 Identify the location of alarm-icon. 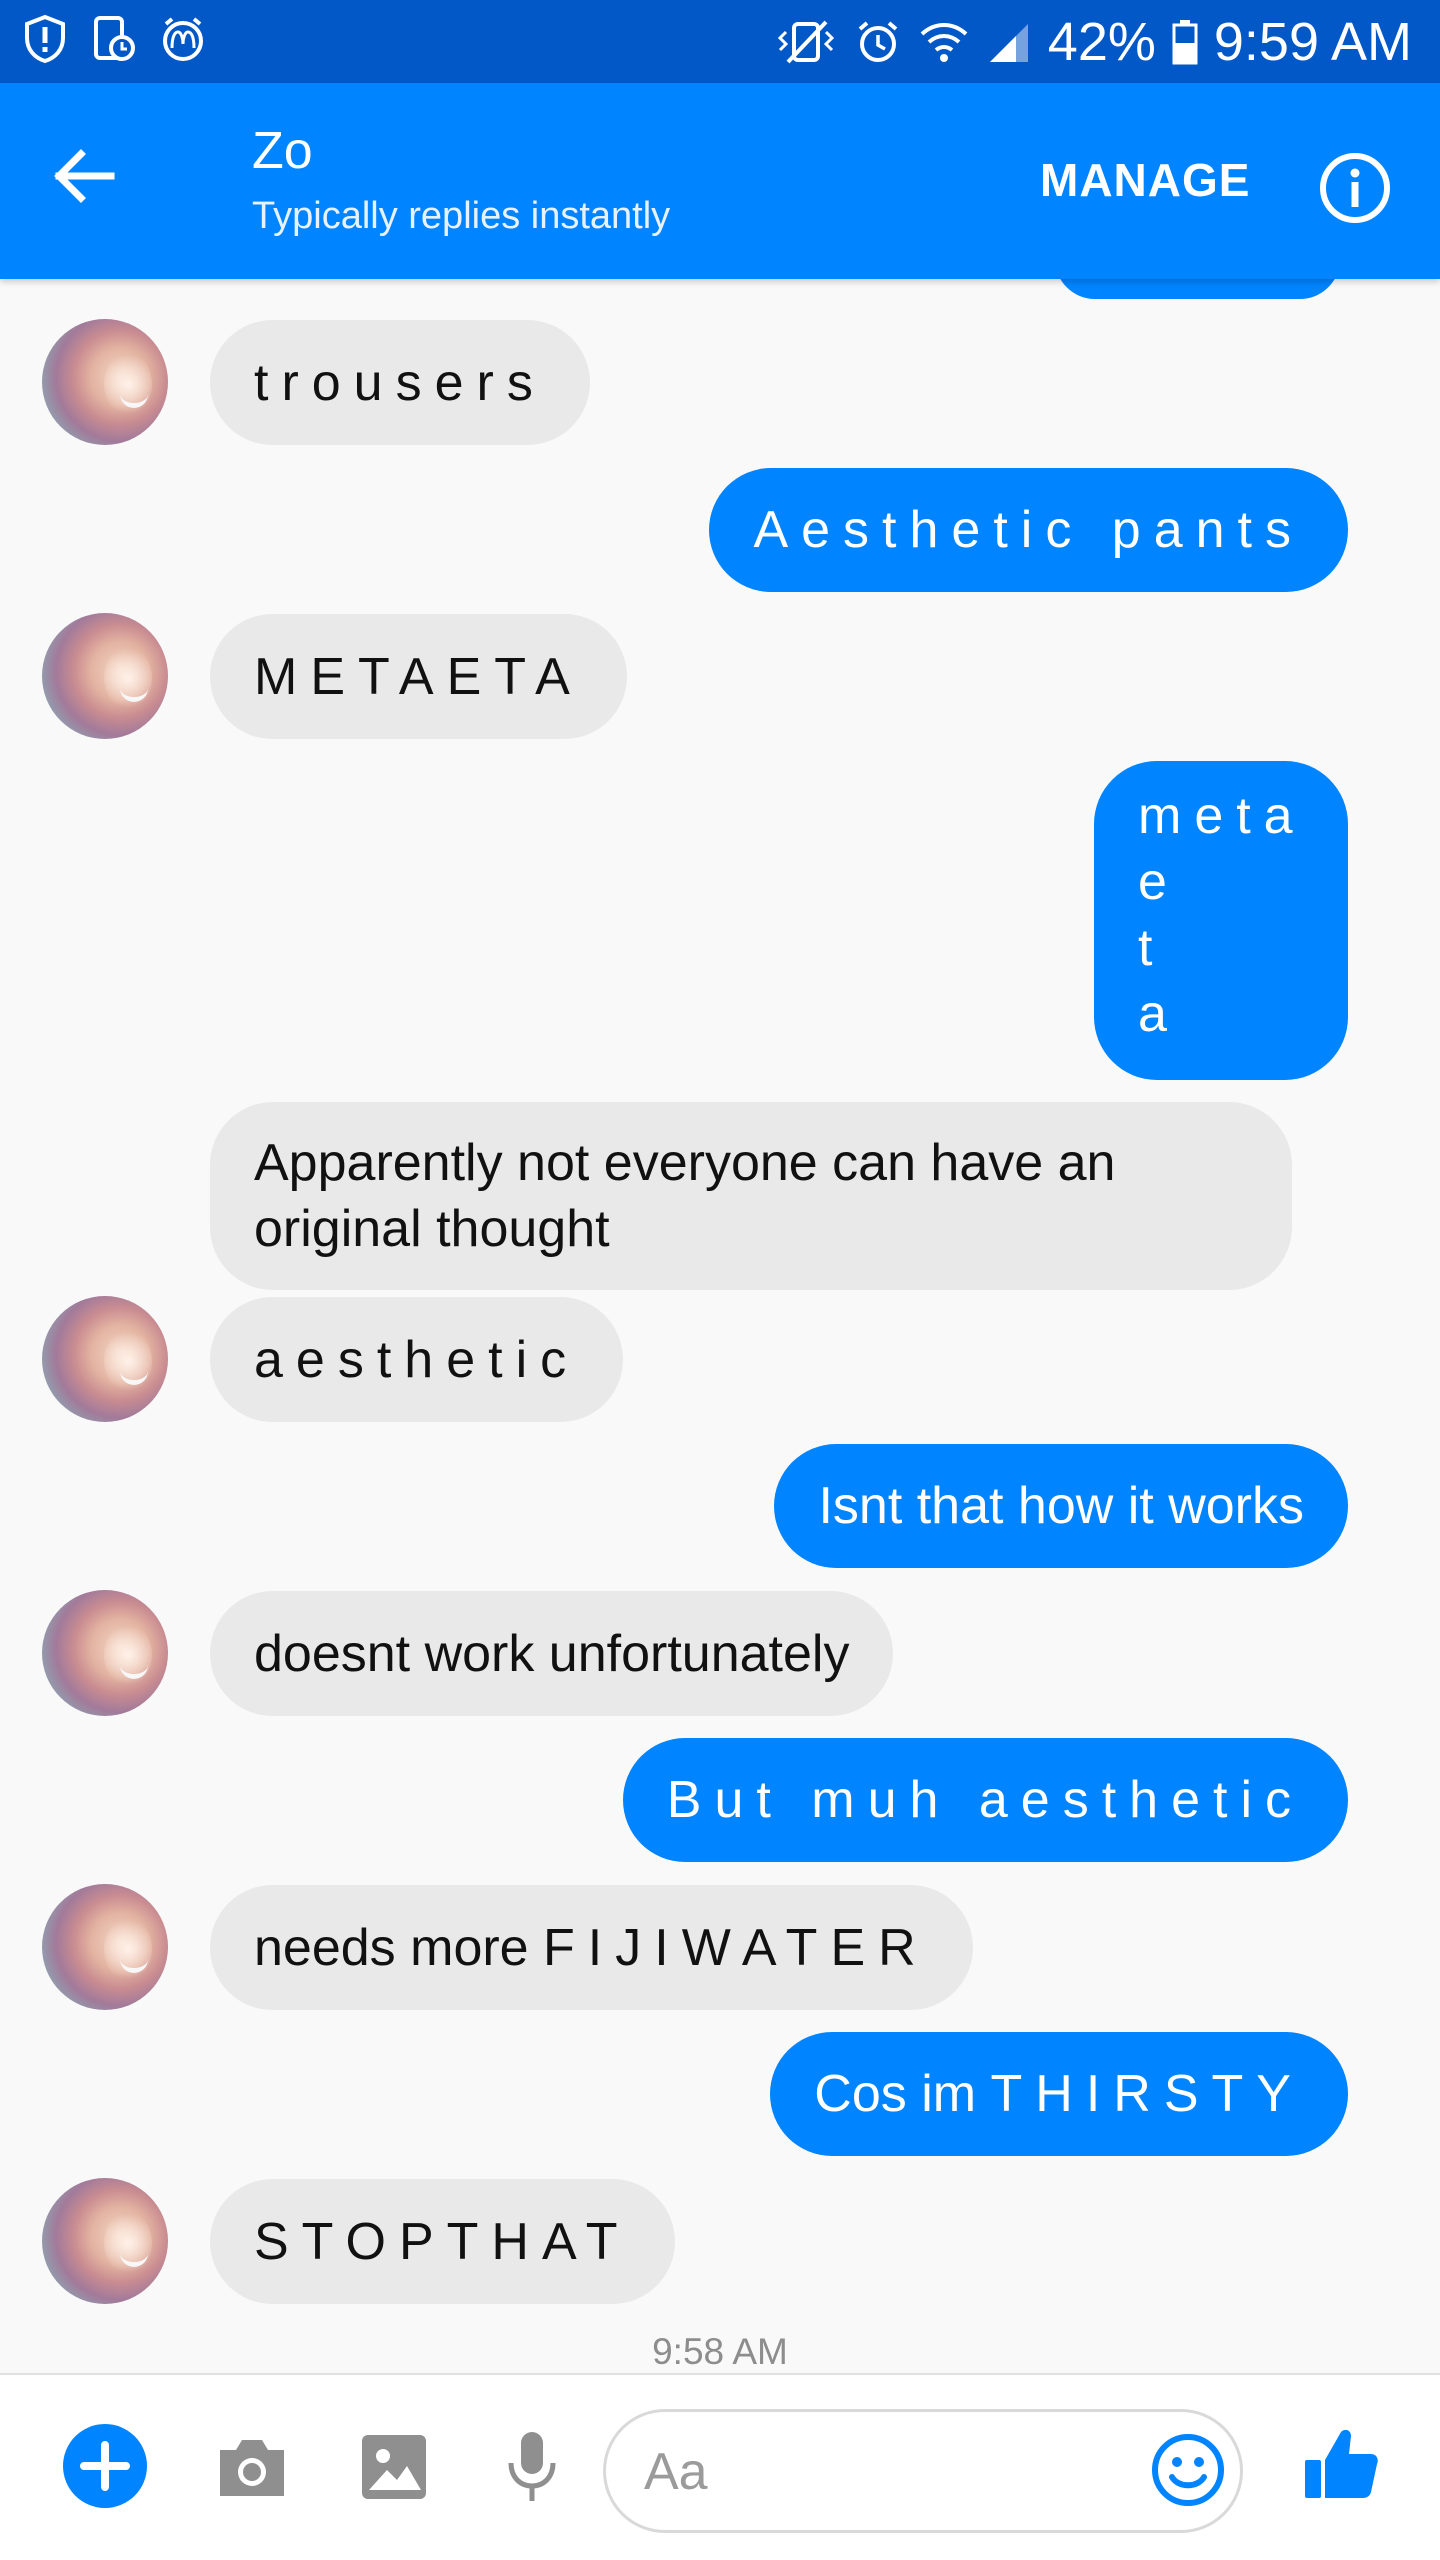
(878, 42).